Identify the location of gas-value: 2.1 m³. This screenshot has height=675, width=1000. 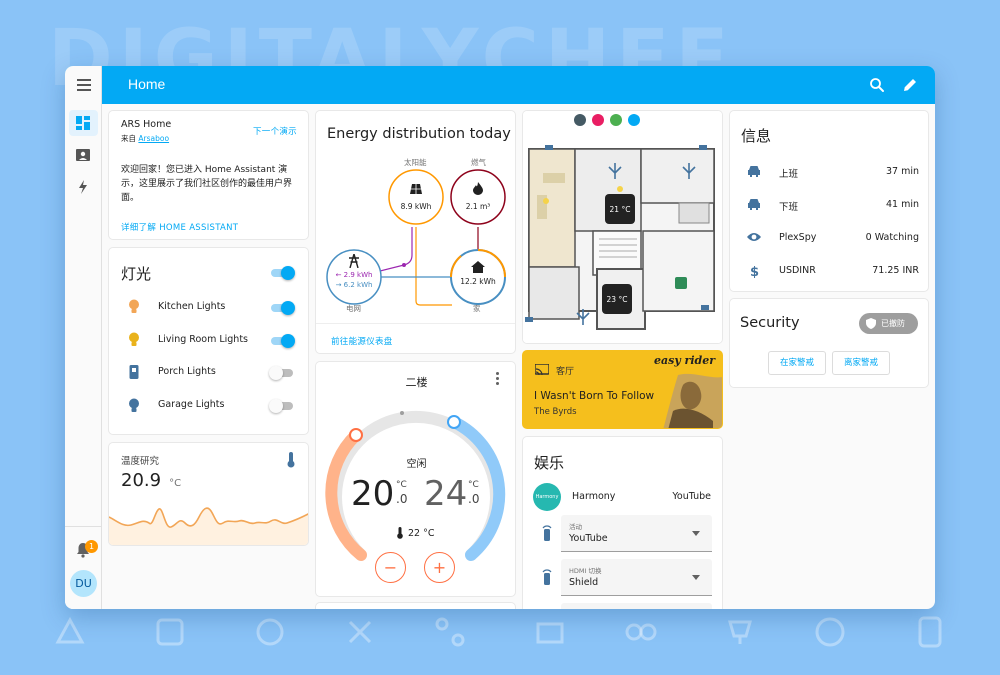
(478, 206).